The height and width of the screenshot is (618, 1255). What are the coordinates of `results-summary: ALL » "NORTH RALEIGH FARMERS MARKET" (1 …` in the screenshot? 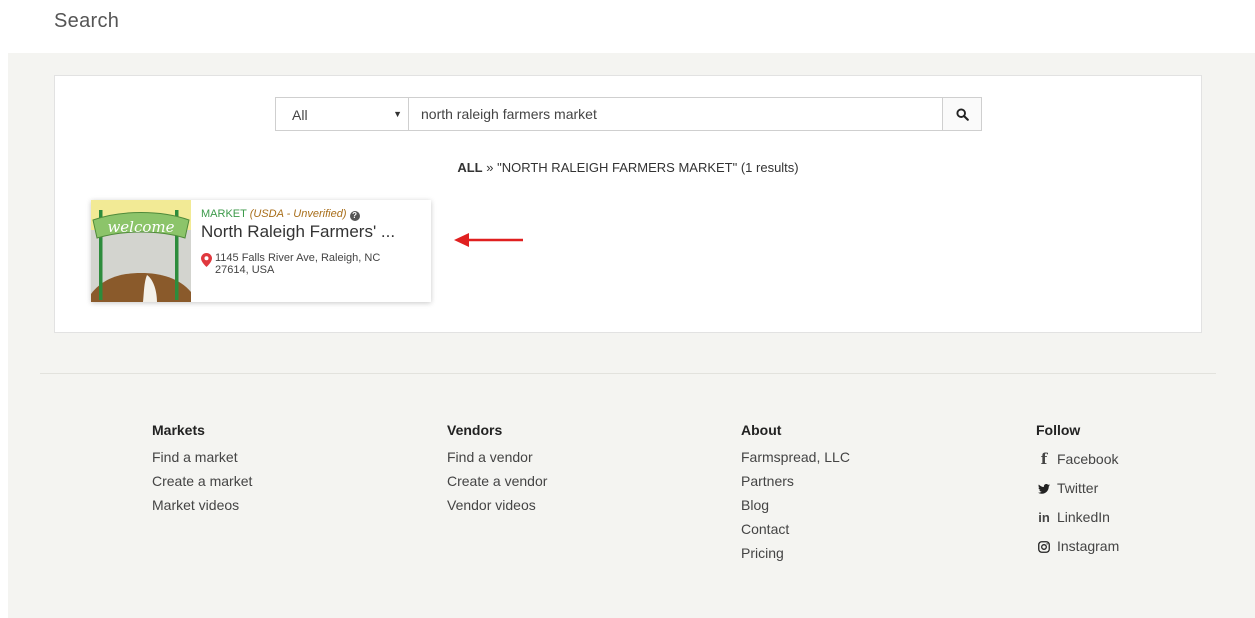 It's located at (628, 167).